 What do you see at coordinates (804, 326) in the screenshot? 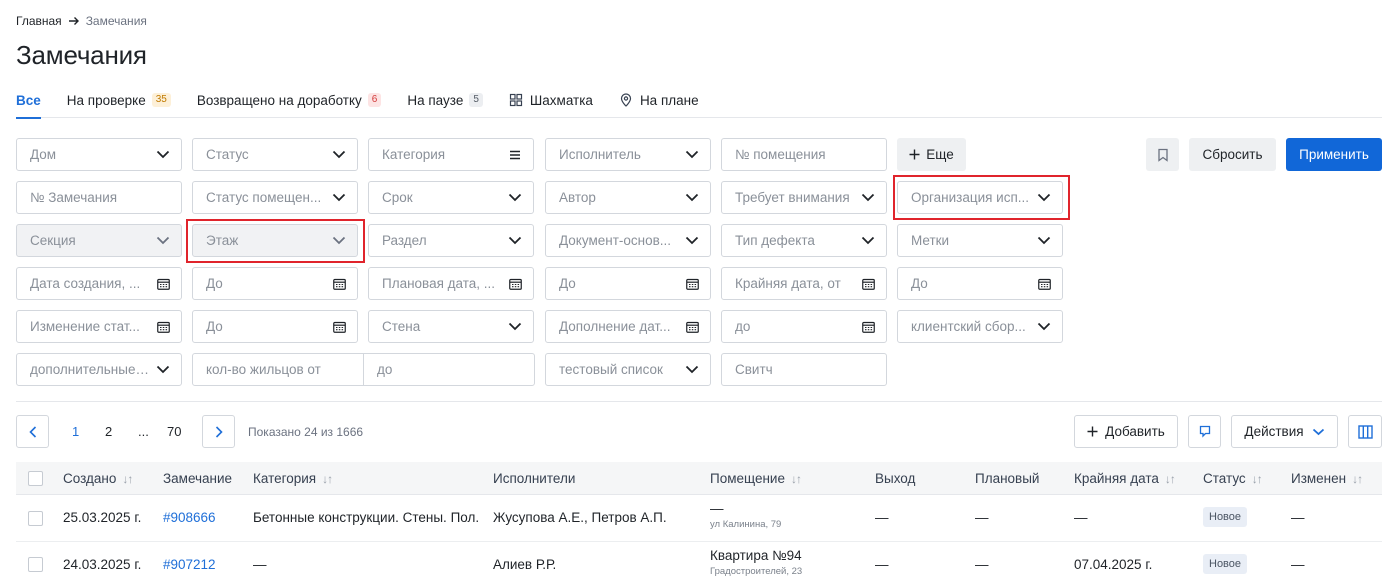
I see `filter-addition-date-to: до` at bounding box center [804, 326].